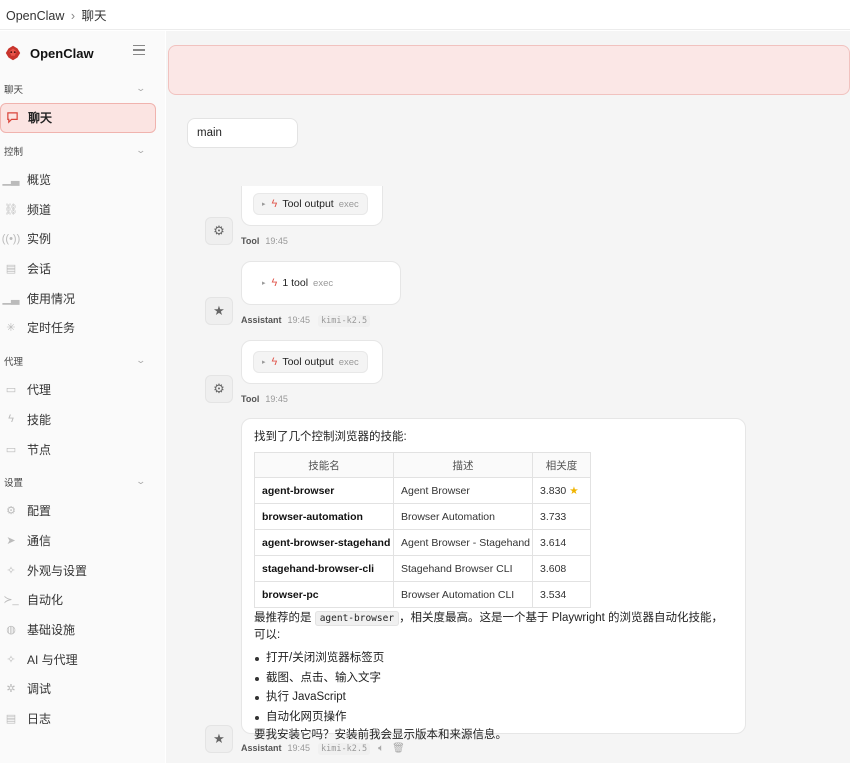  I want to click on send-icon: ➤, so click(11, 540).